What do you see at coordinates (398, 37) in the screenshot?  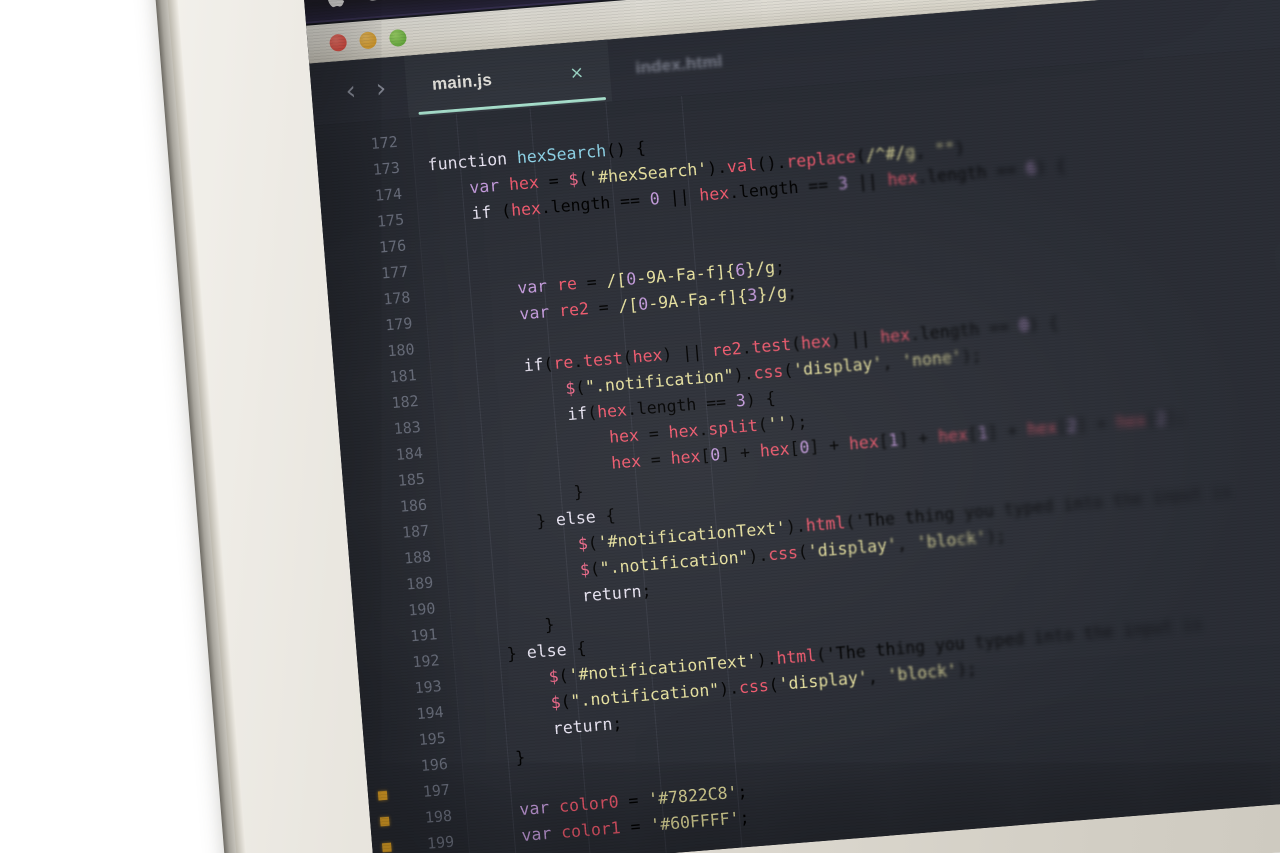 I see `zoom-window-button` at bounding box center [398, 37].